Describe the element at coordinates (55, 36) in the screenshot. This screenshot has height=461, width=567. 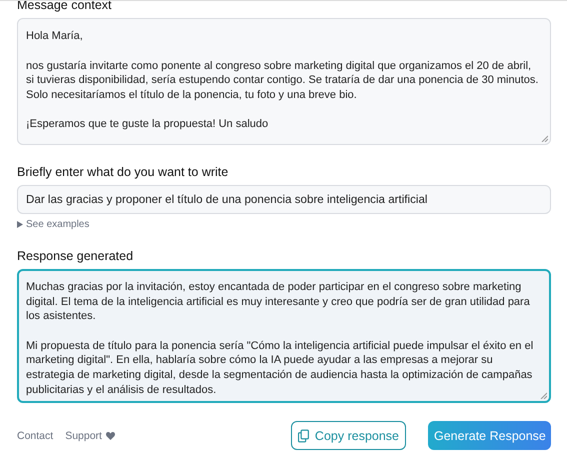
I see `context-paragraph: Hola María,` at that location.